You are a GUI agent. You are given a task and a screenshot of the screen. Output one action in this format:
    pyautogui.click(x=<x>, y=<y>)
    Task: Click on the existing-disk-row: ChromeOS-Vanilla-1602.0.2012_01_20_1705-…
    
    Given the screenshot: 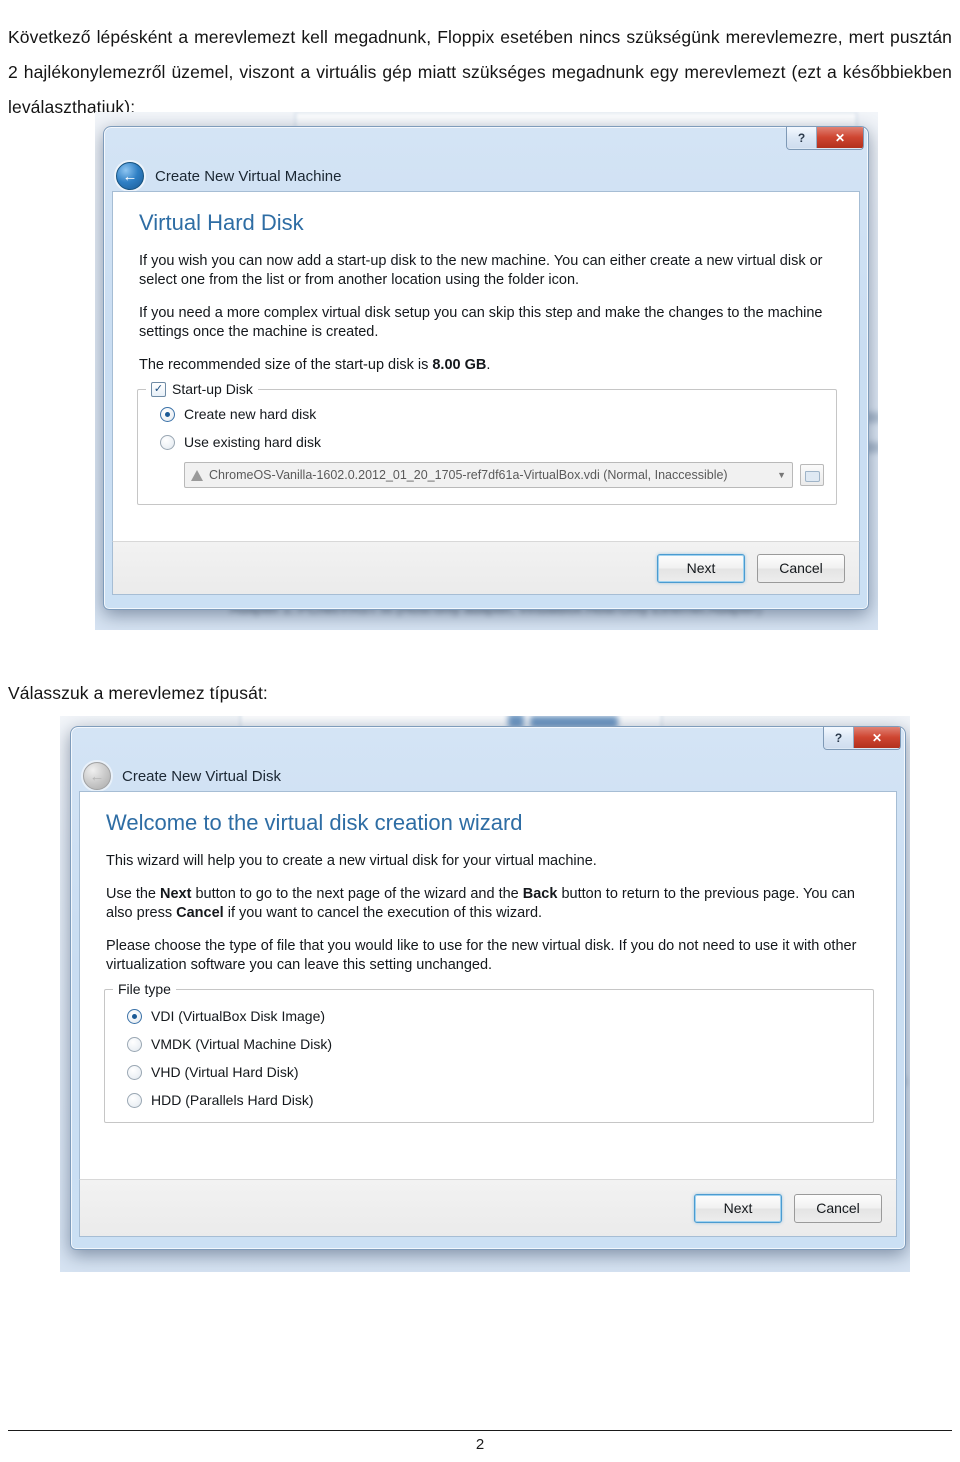 What is the action you would take?
    pyautogui.click(x=504, y=475)
    